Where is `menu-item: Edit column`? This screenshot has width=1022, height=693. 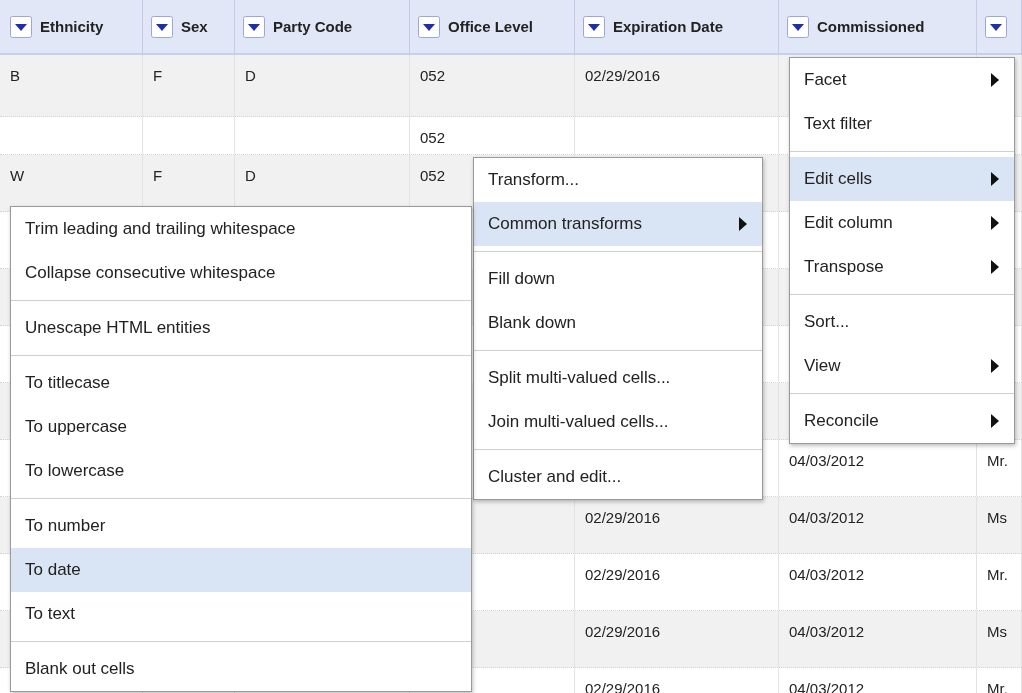 menu-item: Edit column is located at coordinates (902, 223).